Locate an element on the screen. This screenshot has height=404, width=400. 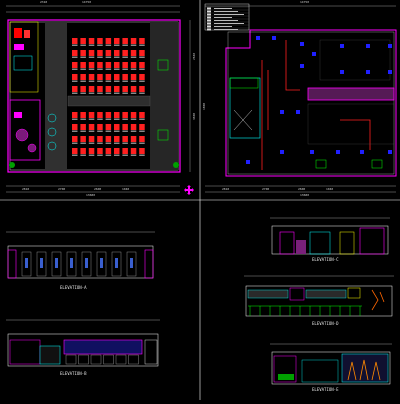
elevation-e-drawing is located at coordinates (331, 364).